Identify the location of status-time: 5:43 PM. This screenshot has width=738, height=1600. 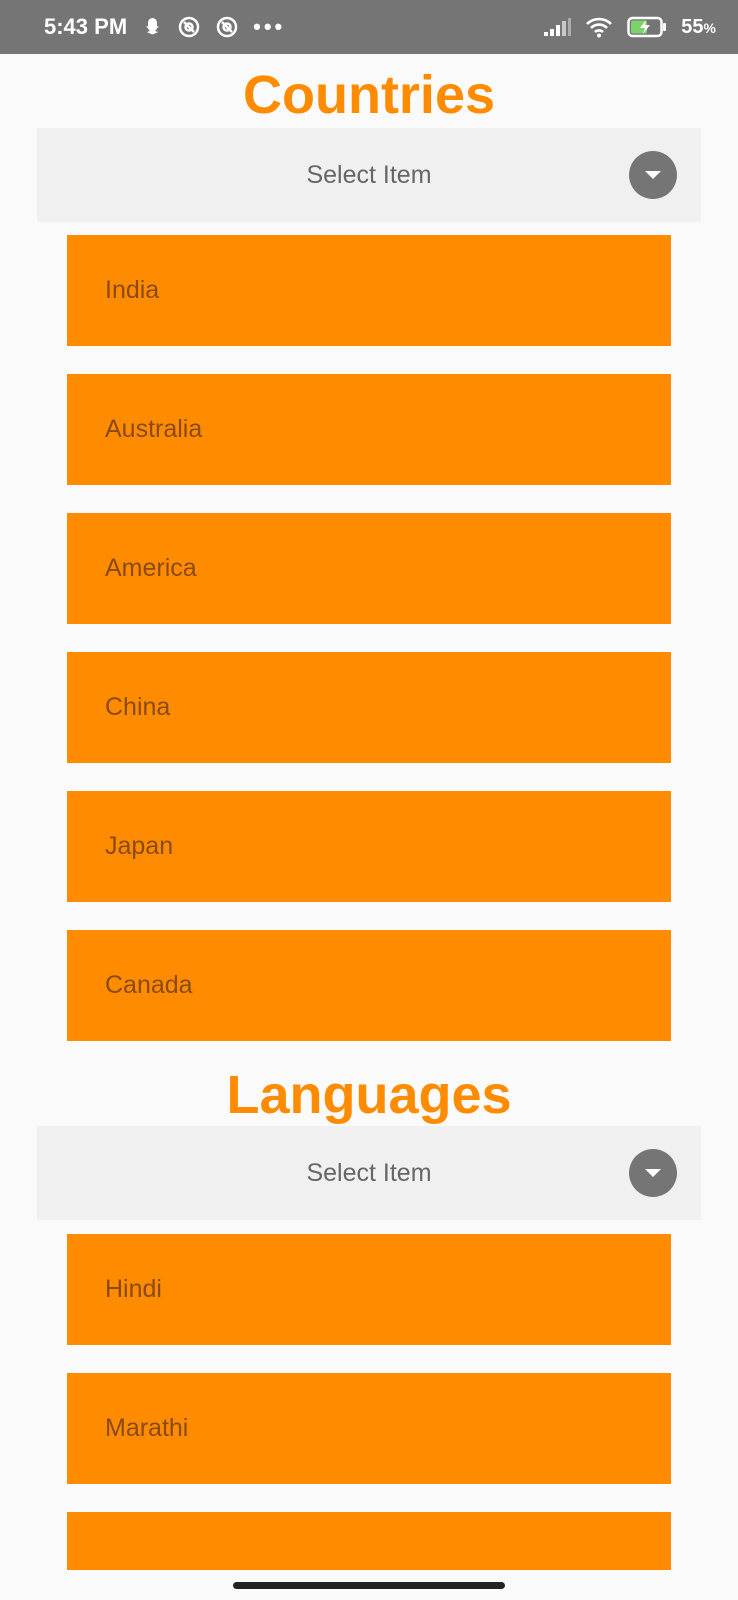
(86, 26).